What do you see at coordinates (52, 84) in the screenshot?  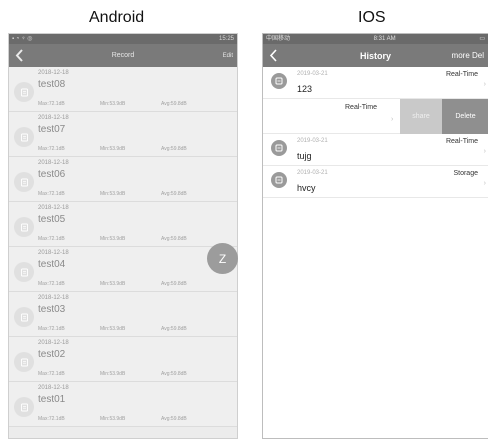 I see `record-name: test08` at bounding box center [52, 84].